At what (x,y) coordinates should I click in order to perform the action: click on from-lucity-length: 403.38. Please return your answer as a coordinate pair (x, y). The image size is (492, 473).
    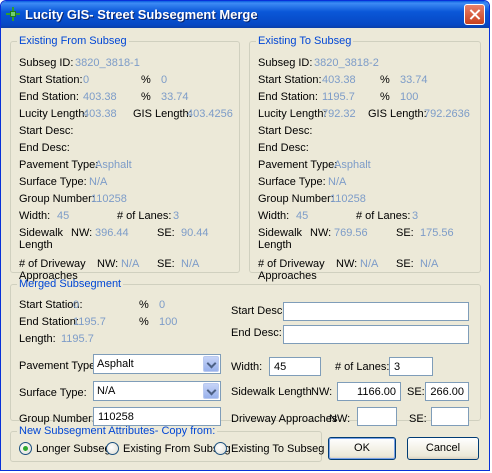
    Looking at the image, I should click on (100, 114).